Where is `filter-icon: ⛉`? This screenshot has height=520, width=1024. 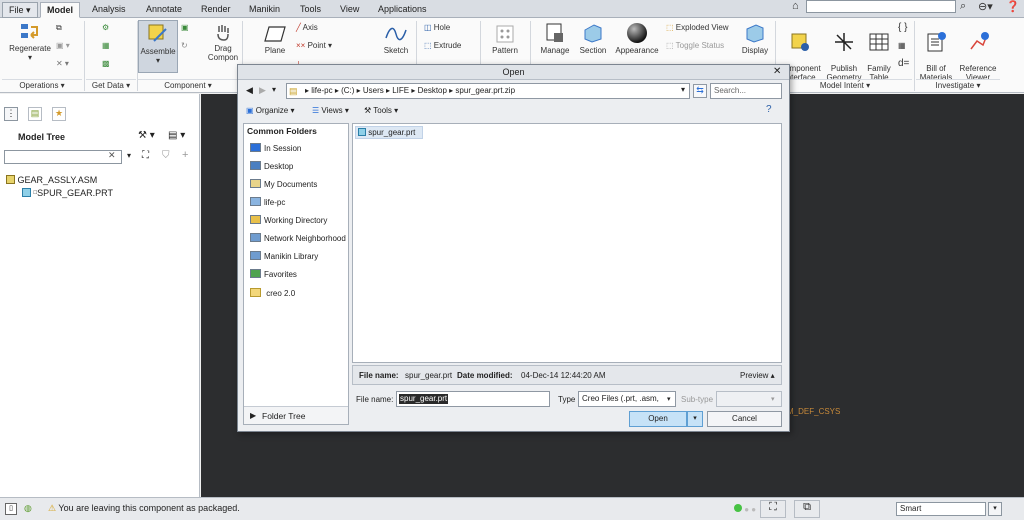 filter-icon: ⛉ is located at coordinates (166, 155).